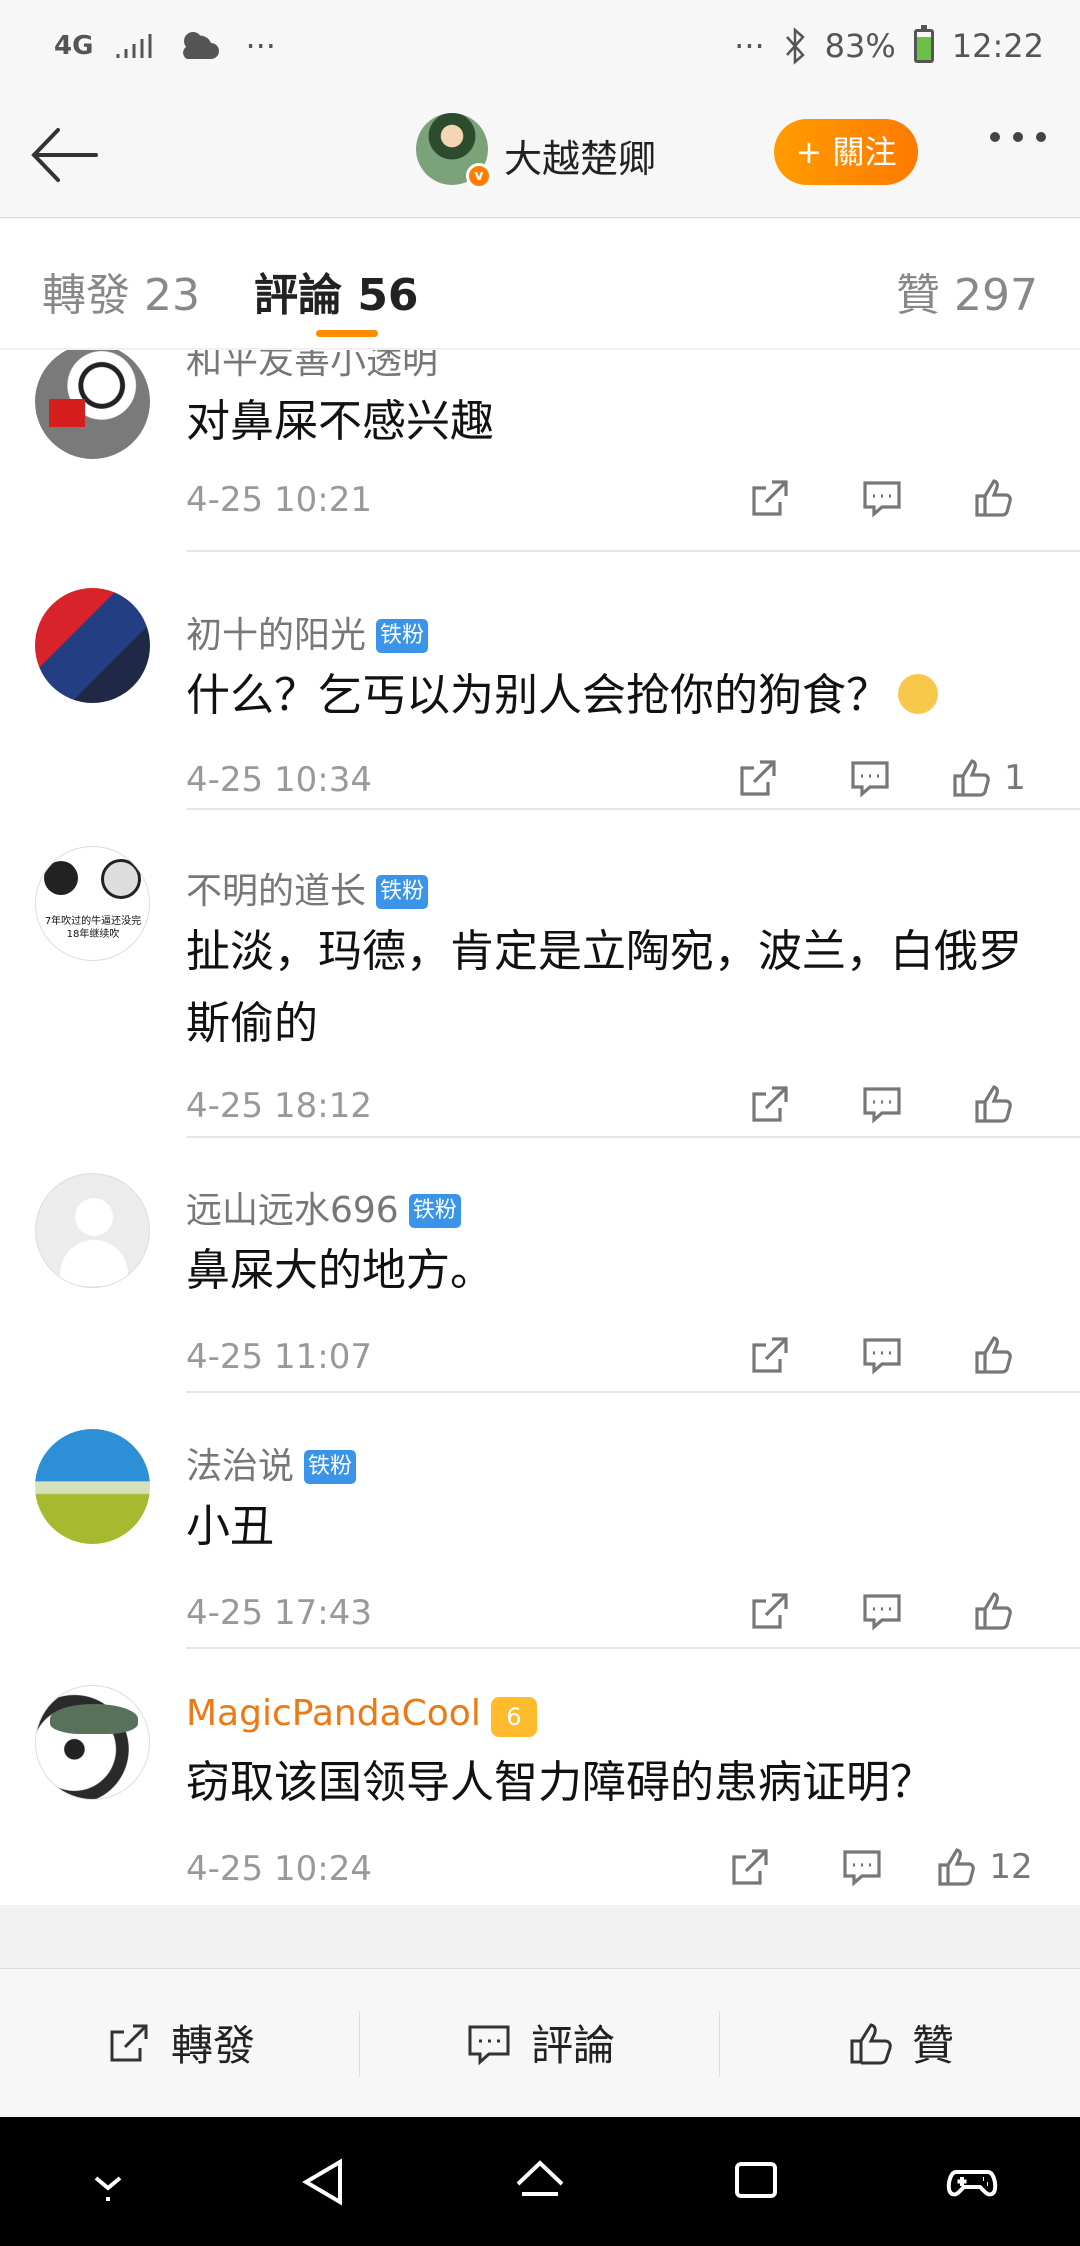 Image resolution: width=1080 pixels, height=2246 pixels. What do you see at coordinates (580, 155) in the screenshot?
I see `profile-name: 大越楚卿` at bounding box center [580, 155].